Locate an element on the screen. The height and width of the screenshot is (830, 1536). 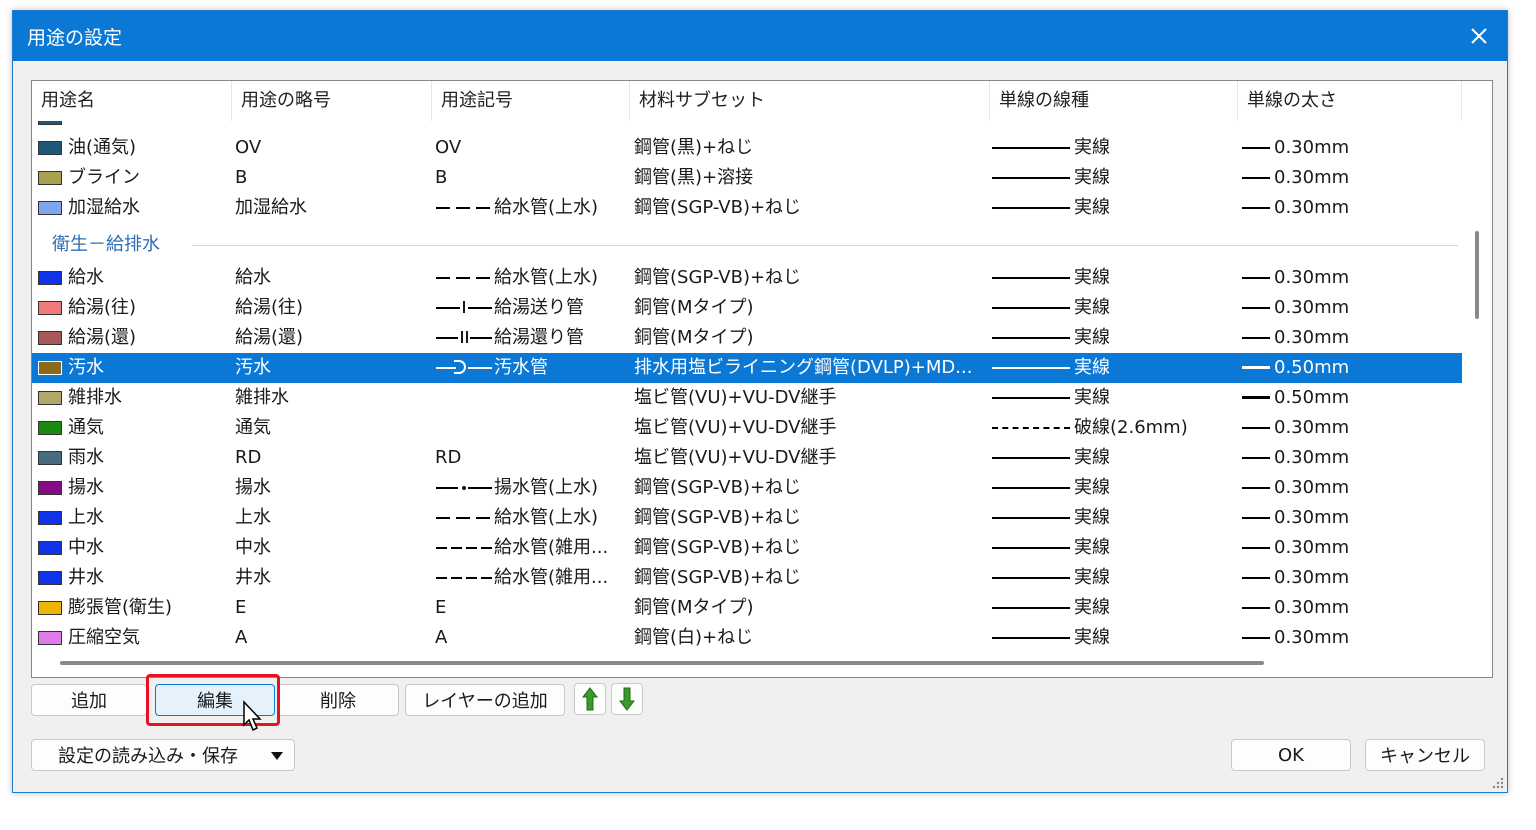
mouse-cursor-icon is located at coordinates (252, 716).